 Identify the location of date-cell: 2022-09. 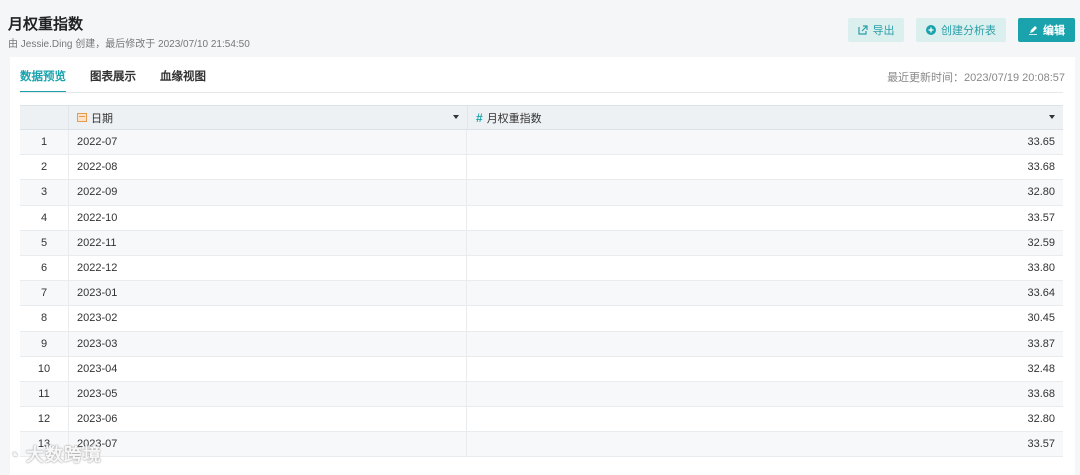
(267, 192).